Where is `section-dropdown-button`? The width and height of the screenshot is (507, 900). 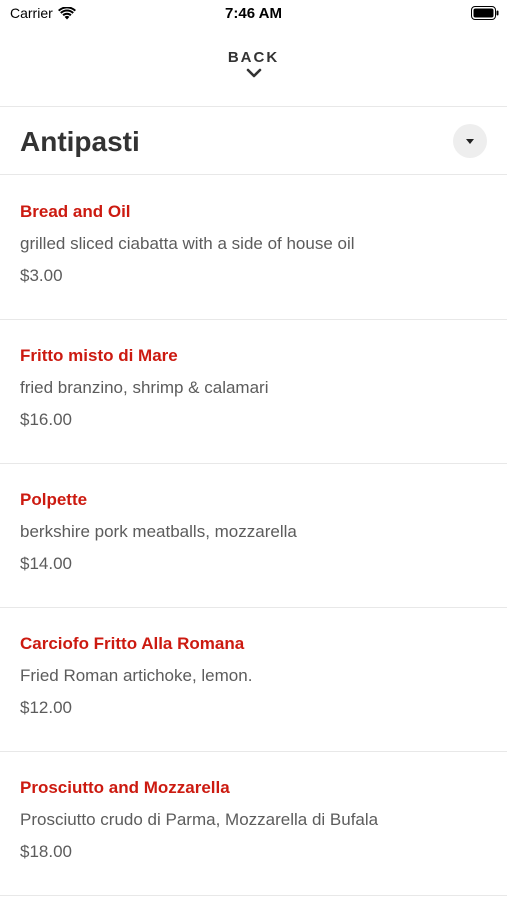
section-dropdown-button is located at coordinates (470, 141).